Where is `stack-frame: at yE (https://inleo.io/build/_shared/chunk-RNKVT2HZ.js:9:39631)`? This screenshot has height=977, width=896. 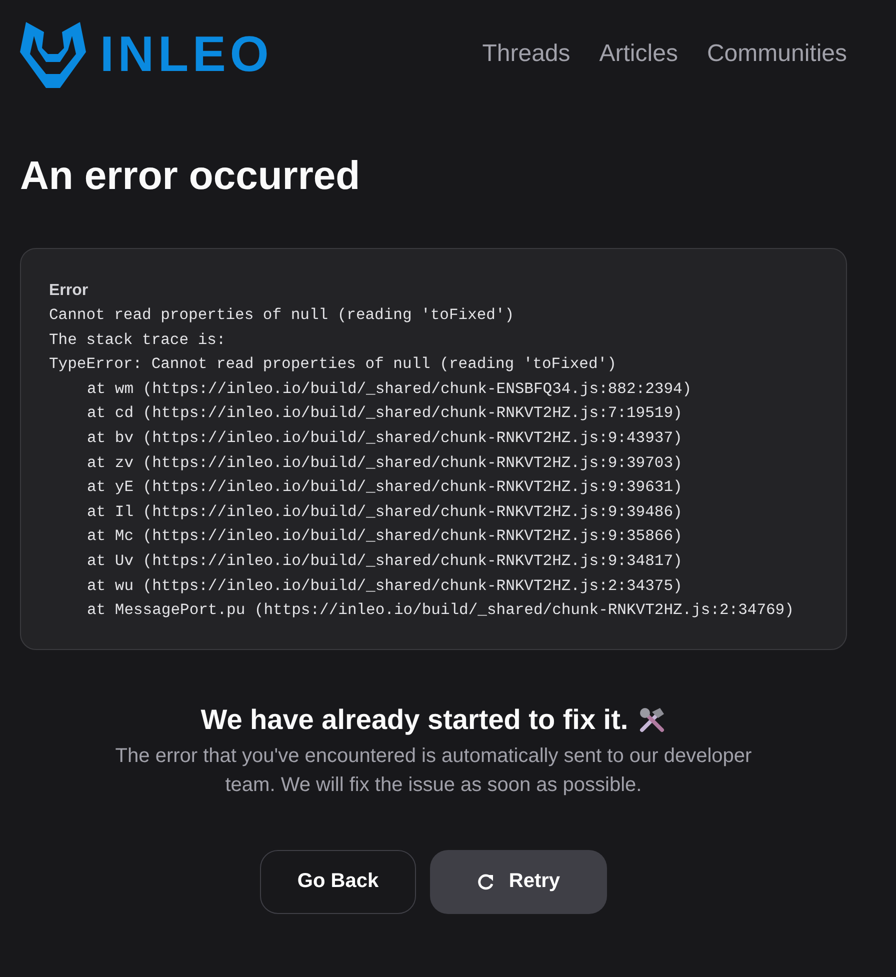 stack-frame: at yE (https://inleo.io/build/_shared/chunk-RNKVT2HZ.js:9:39631) is located at coordinates (433, 487).